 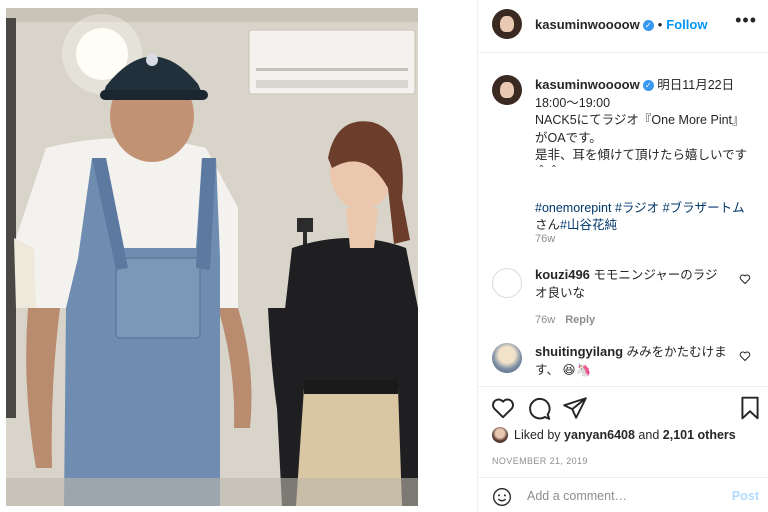 I want to click on follow-button: Follow, so click(x=686, y=24).